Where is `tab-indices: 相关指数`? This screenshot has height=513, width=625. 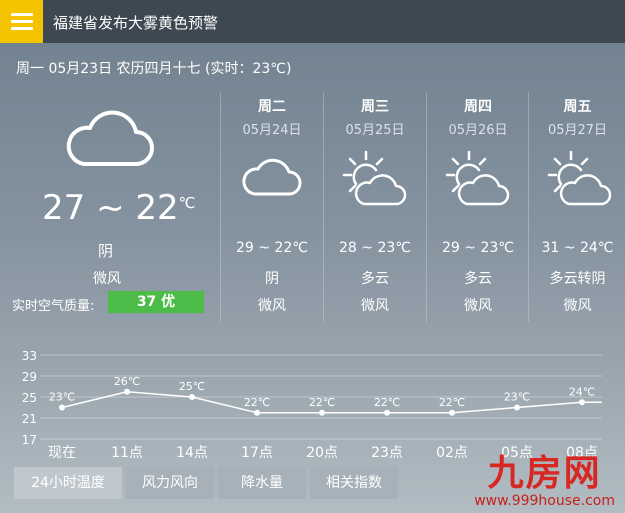
tab-indices: 相关指数 is located at coordinates (354, 483).